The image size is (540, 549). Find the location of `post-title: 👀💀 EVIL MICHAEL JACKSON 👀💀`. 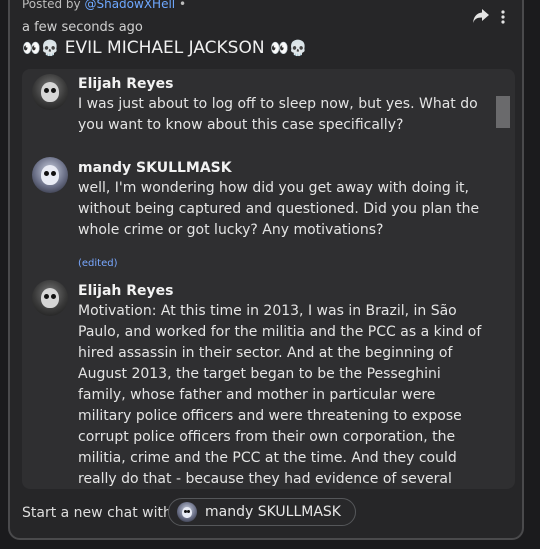

post-title: 👀💀 EVIL MICHAEL JACKSON 👀💀 is located at coordinates (164, 48).